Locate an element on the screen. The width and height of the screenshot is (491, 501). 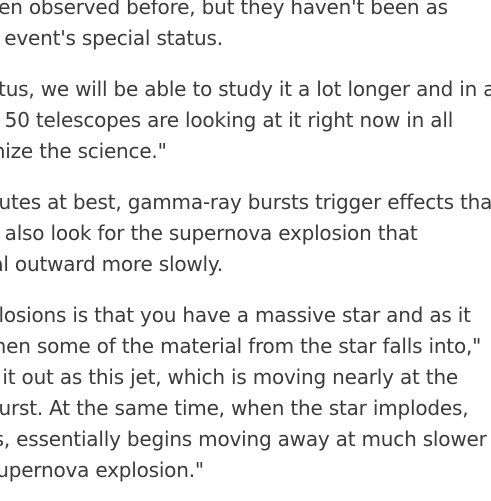
text-line: e event's special status. is located at coordinates (111, 38).